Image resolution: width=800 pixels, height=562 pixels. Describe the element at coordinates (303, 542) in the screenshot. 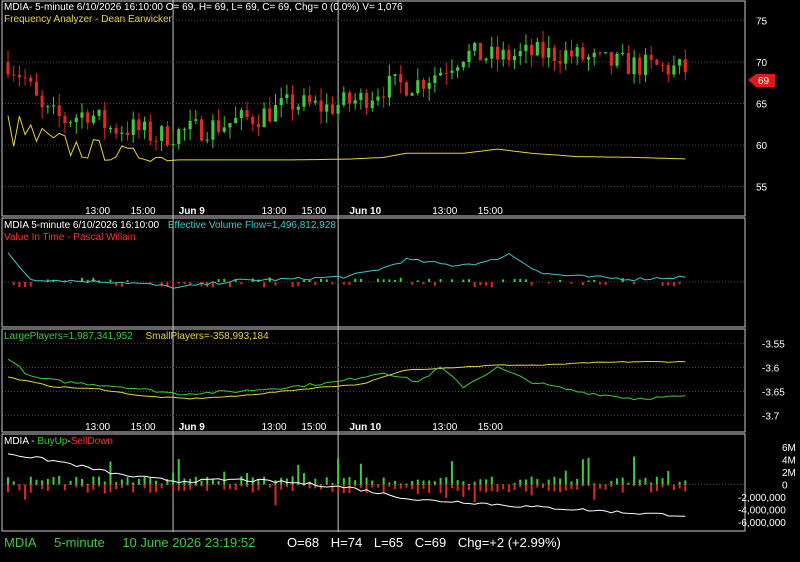

I see `status-open: O=68` at that location.